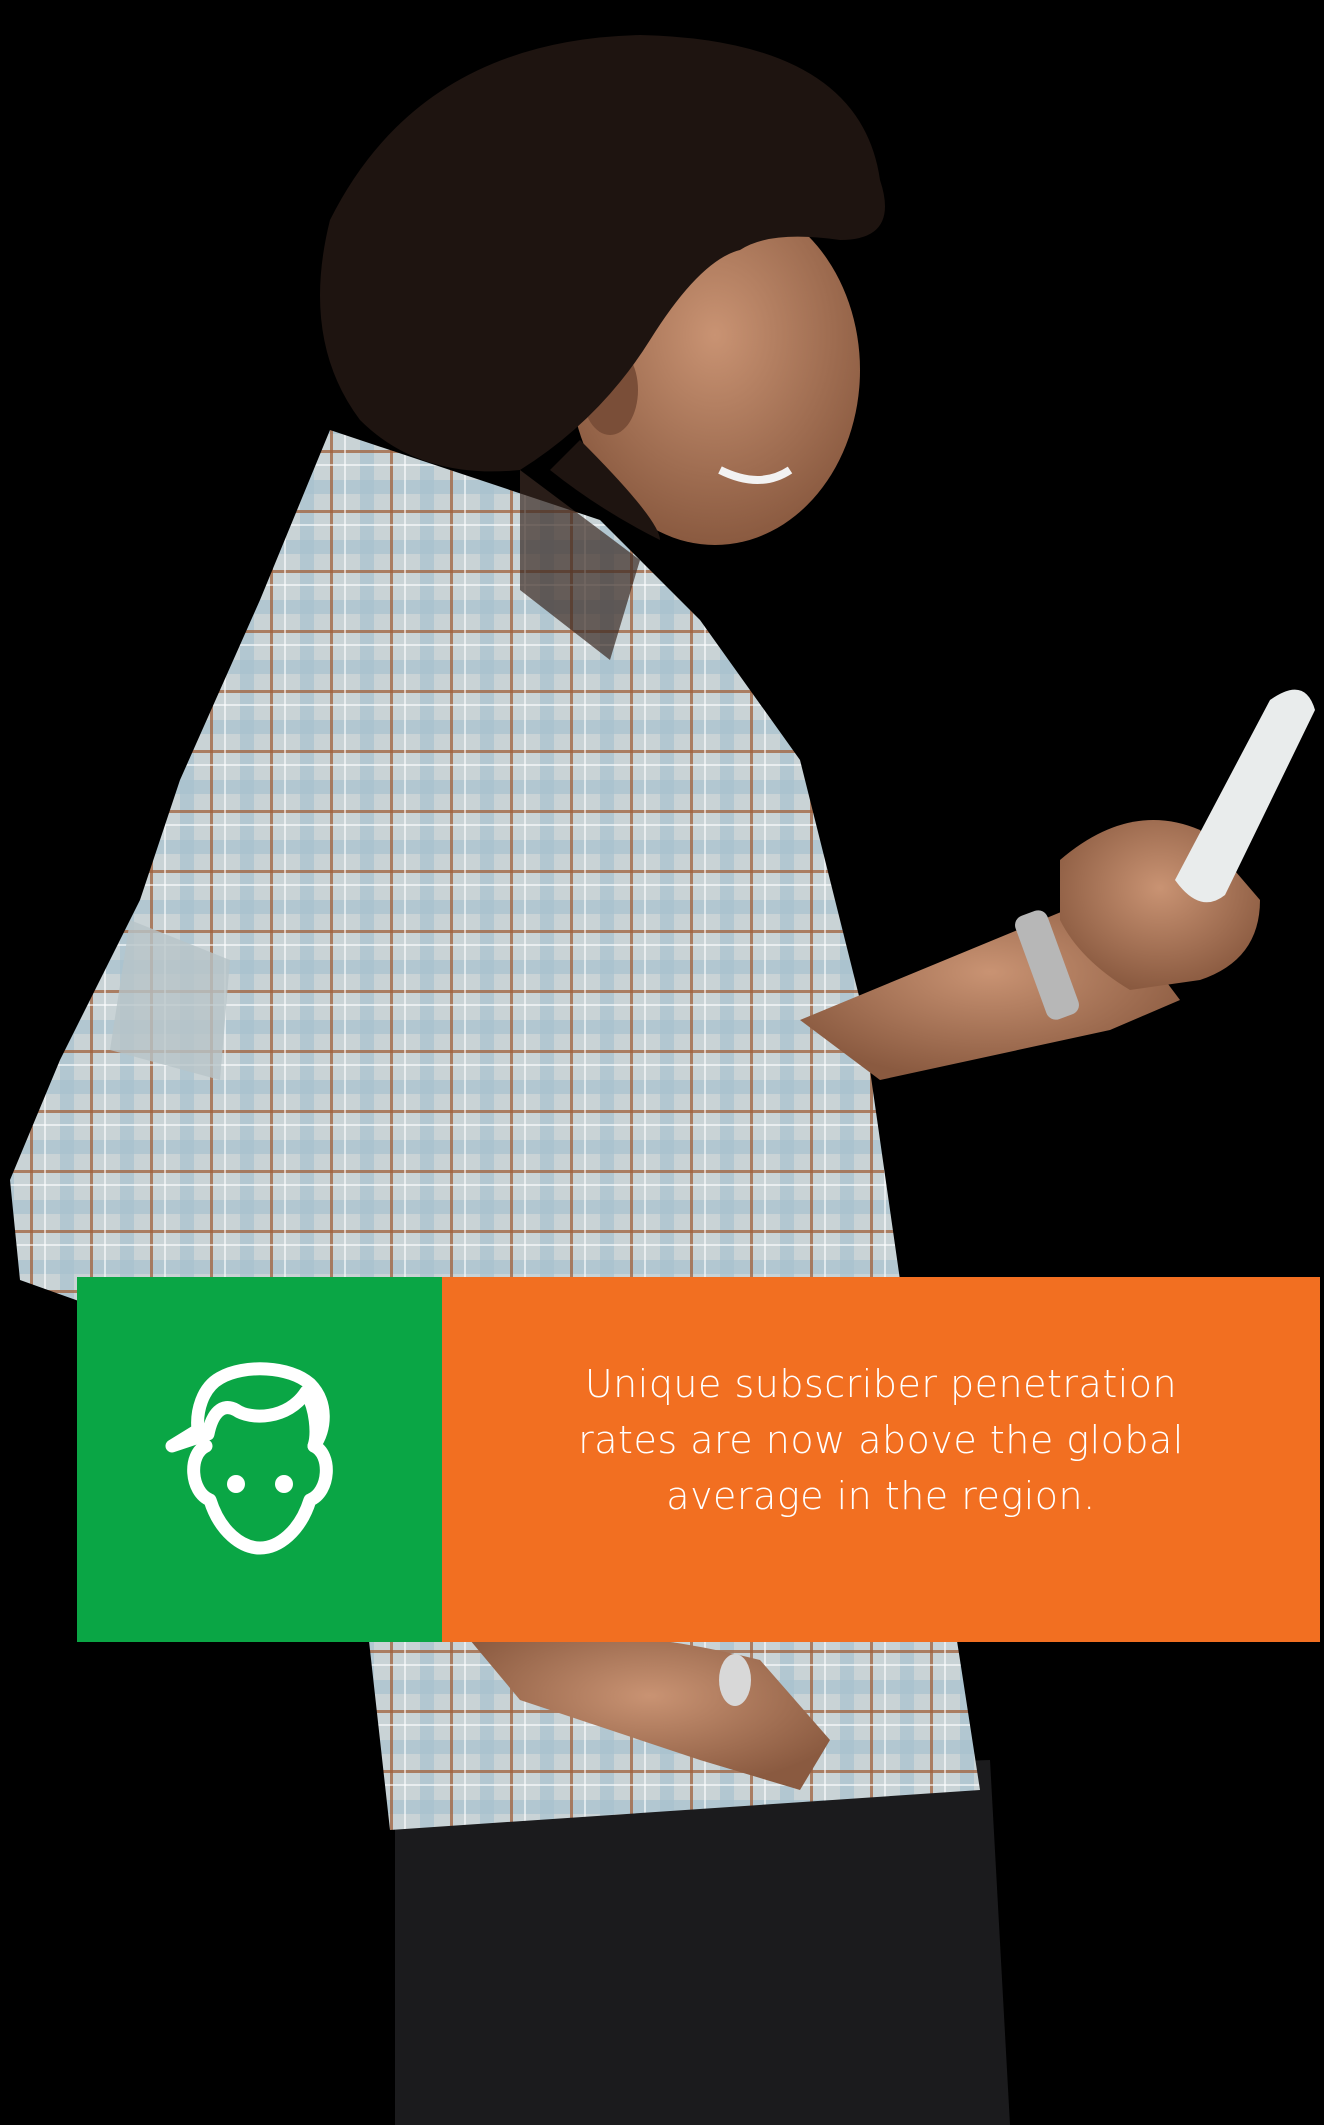  I want to click on icon-panel, so click(259, 1459).